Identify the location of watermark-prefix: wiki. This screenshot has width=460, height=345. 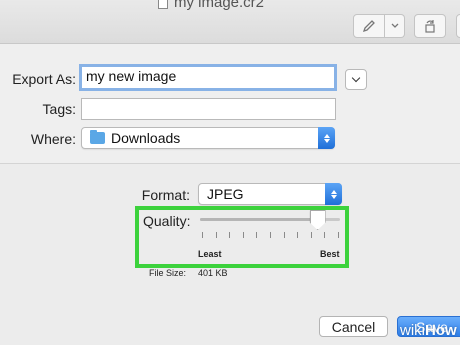
(412, 330).